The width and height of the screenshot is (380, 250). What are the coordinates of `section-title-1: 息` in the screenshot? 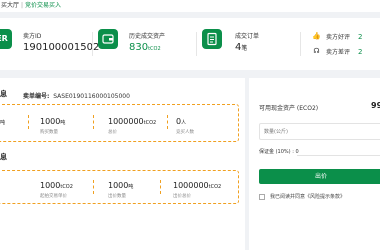 It's located at (3, 94).